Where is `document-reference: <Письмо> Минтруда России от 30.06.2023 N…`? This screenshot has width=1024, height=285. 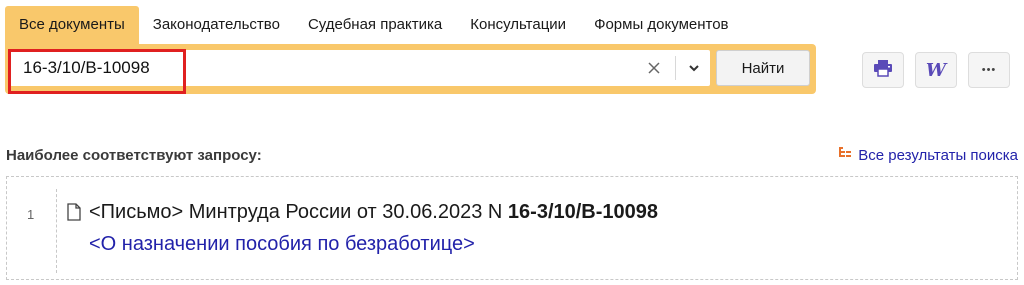 document-reference: <Письмо> Минтруда России от 30.06.2023 N… is located at coordinates (373, 212).